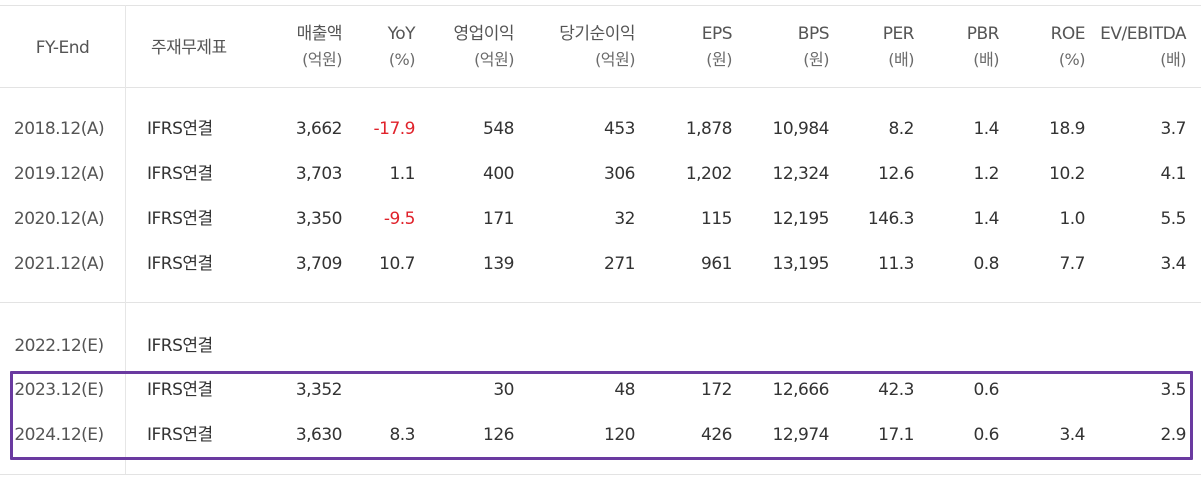  I want to click on cell-bps: 12,195, so click(801, 219).